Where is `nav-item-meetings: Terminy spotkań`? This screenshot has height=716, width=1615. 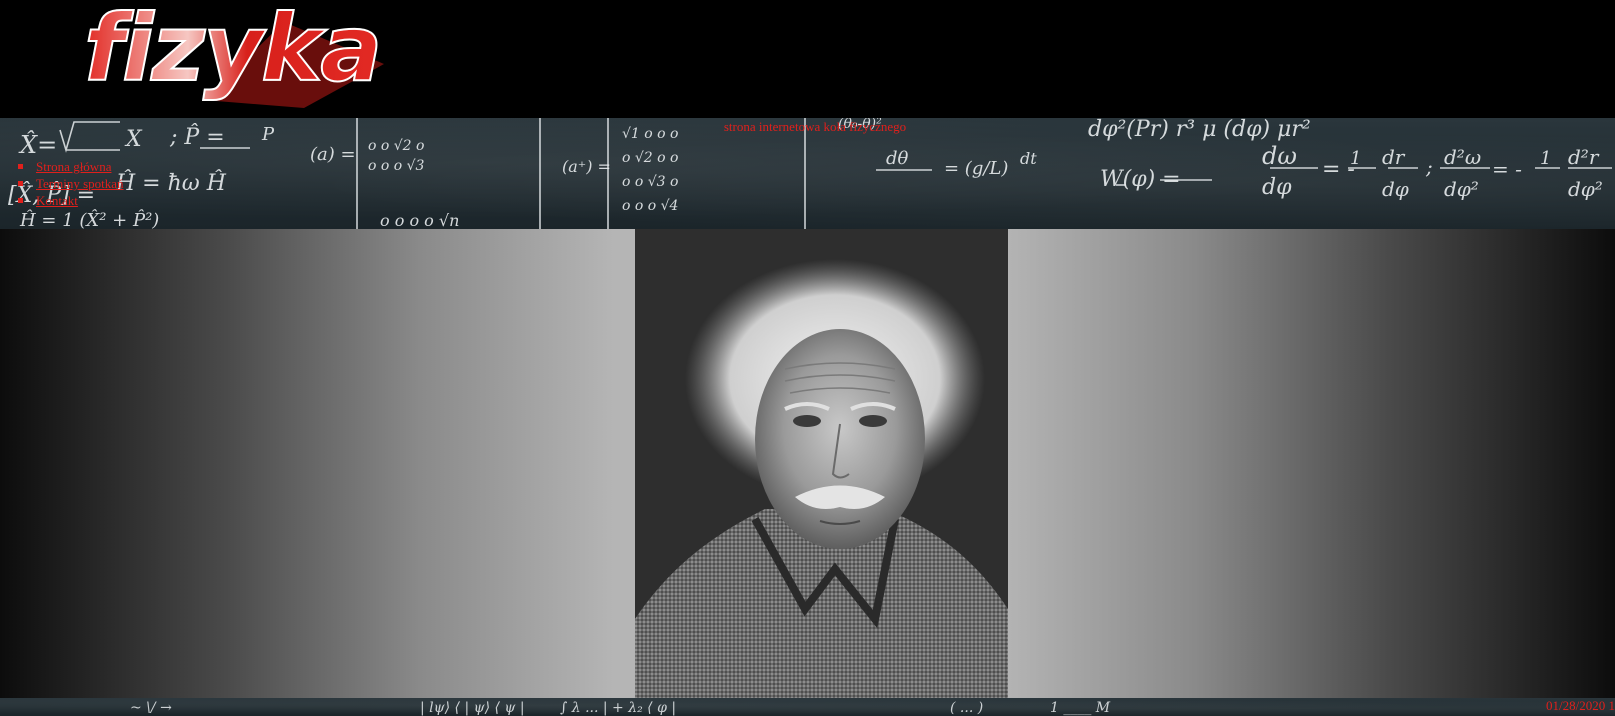 nav-item-meetings: Terminy spotkań is located at coordinates (69, 183).